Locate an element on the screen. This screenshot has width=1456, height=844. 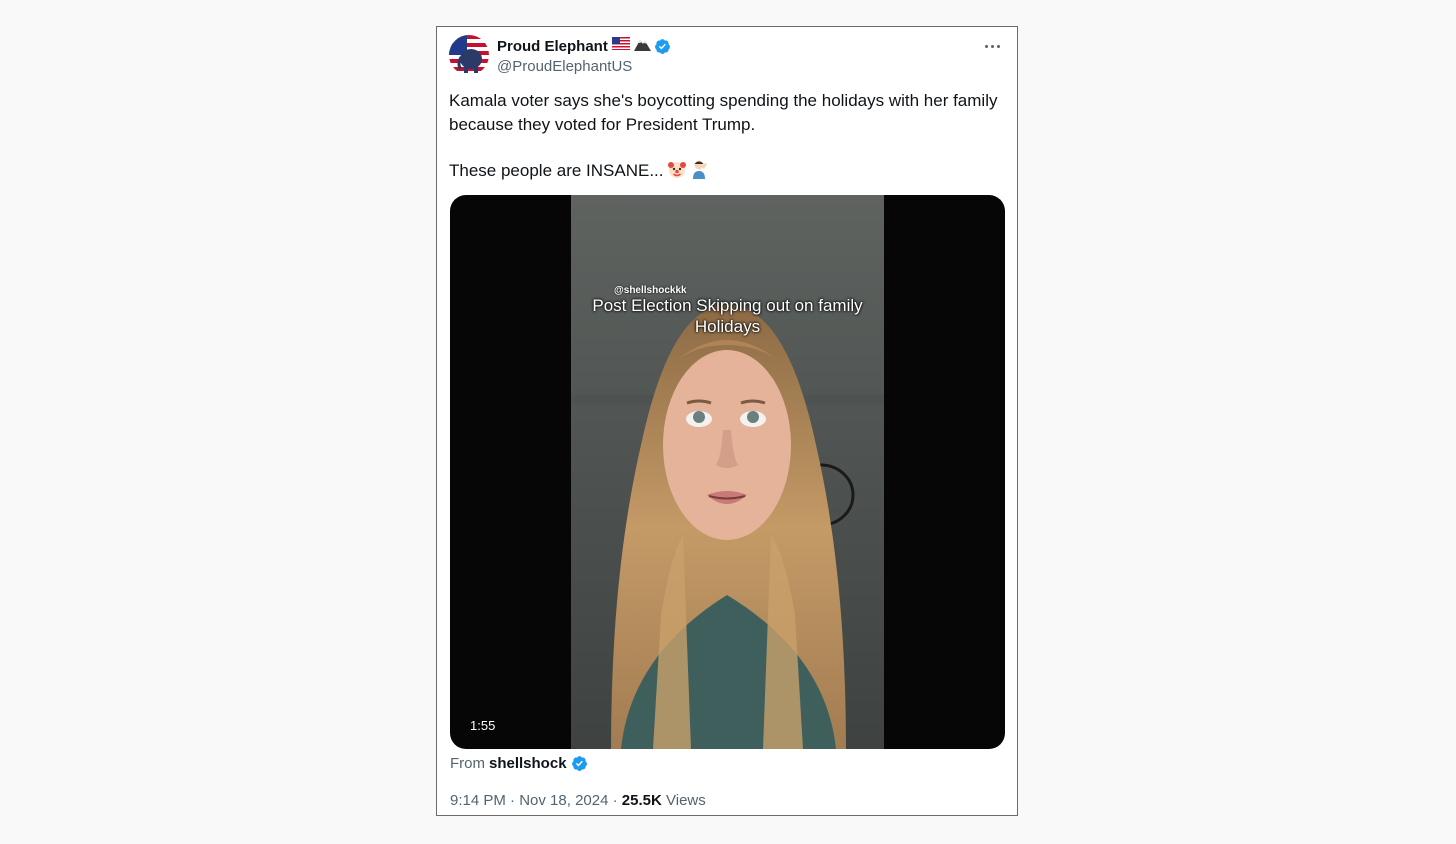
facepalm-icon is located at coordinates (700, 172).